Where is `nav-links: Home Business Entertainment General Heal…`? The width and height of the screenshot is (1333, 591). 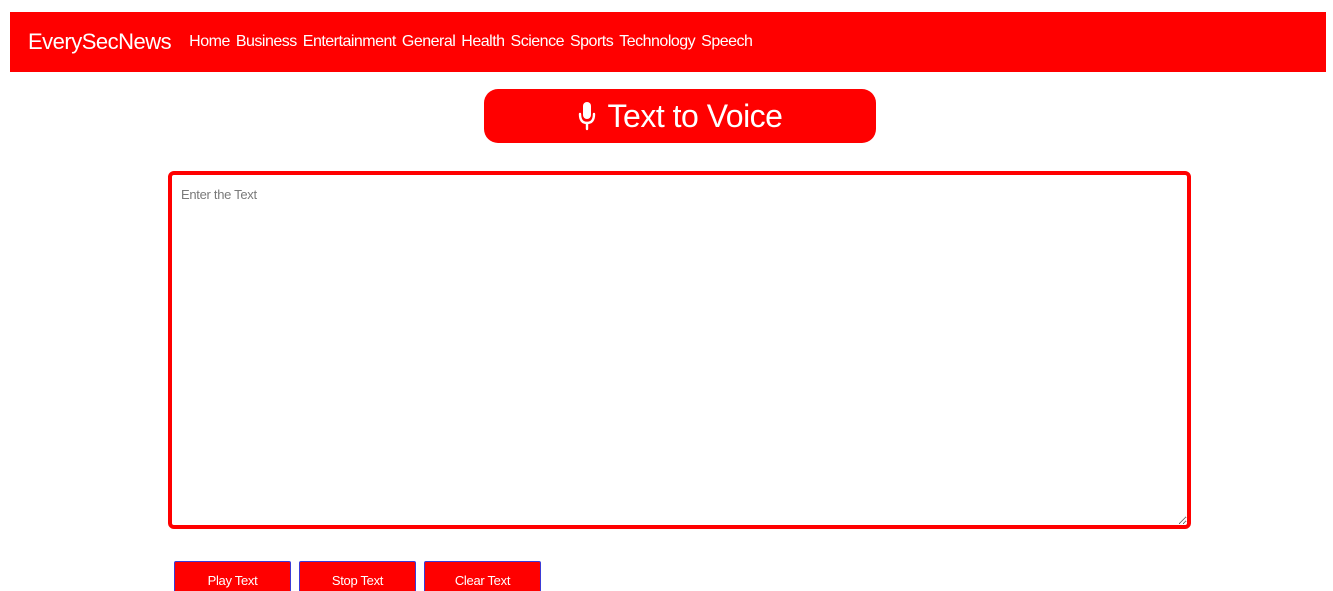 nav-links: Home Business Entertainment General Heal… is located at coordinates (471, 42).